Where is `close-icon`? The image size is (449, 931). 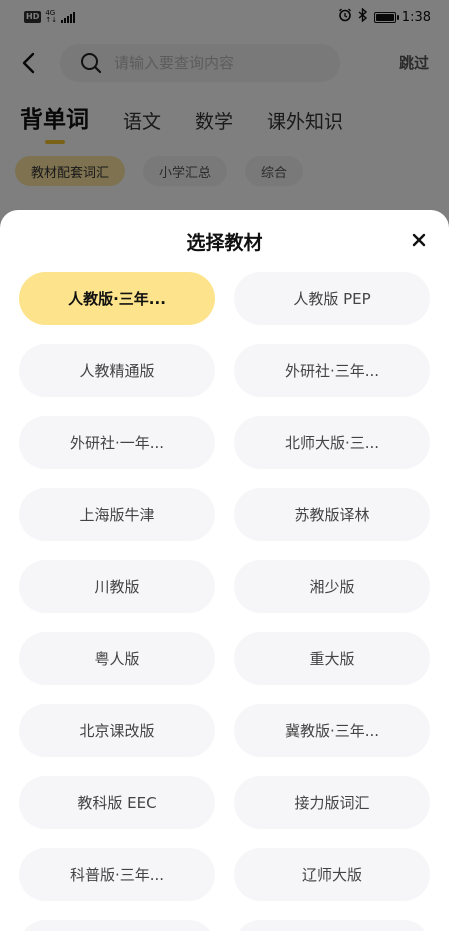 close-icon is located at coordinates (419, 240).